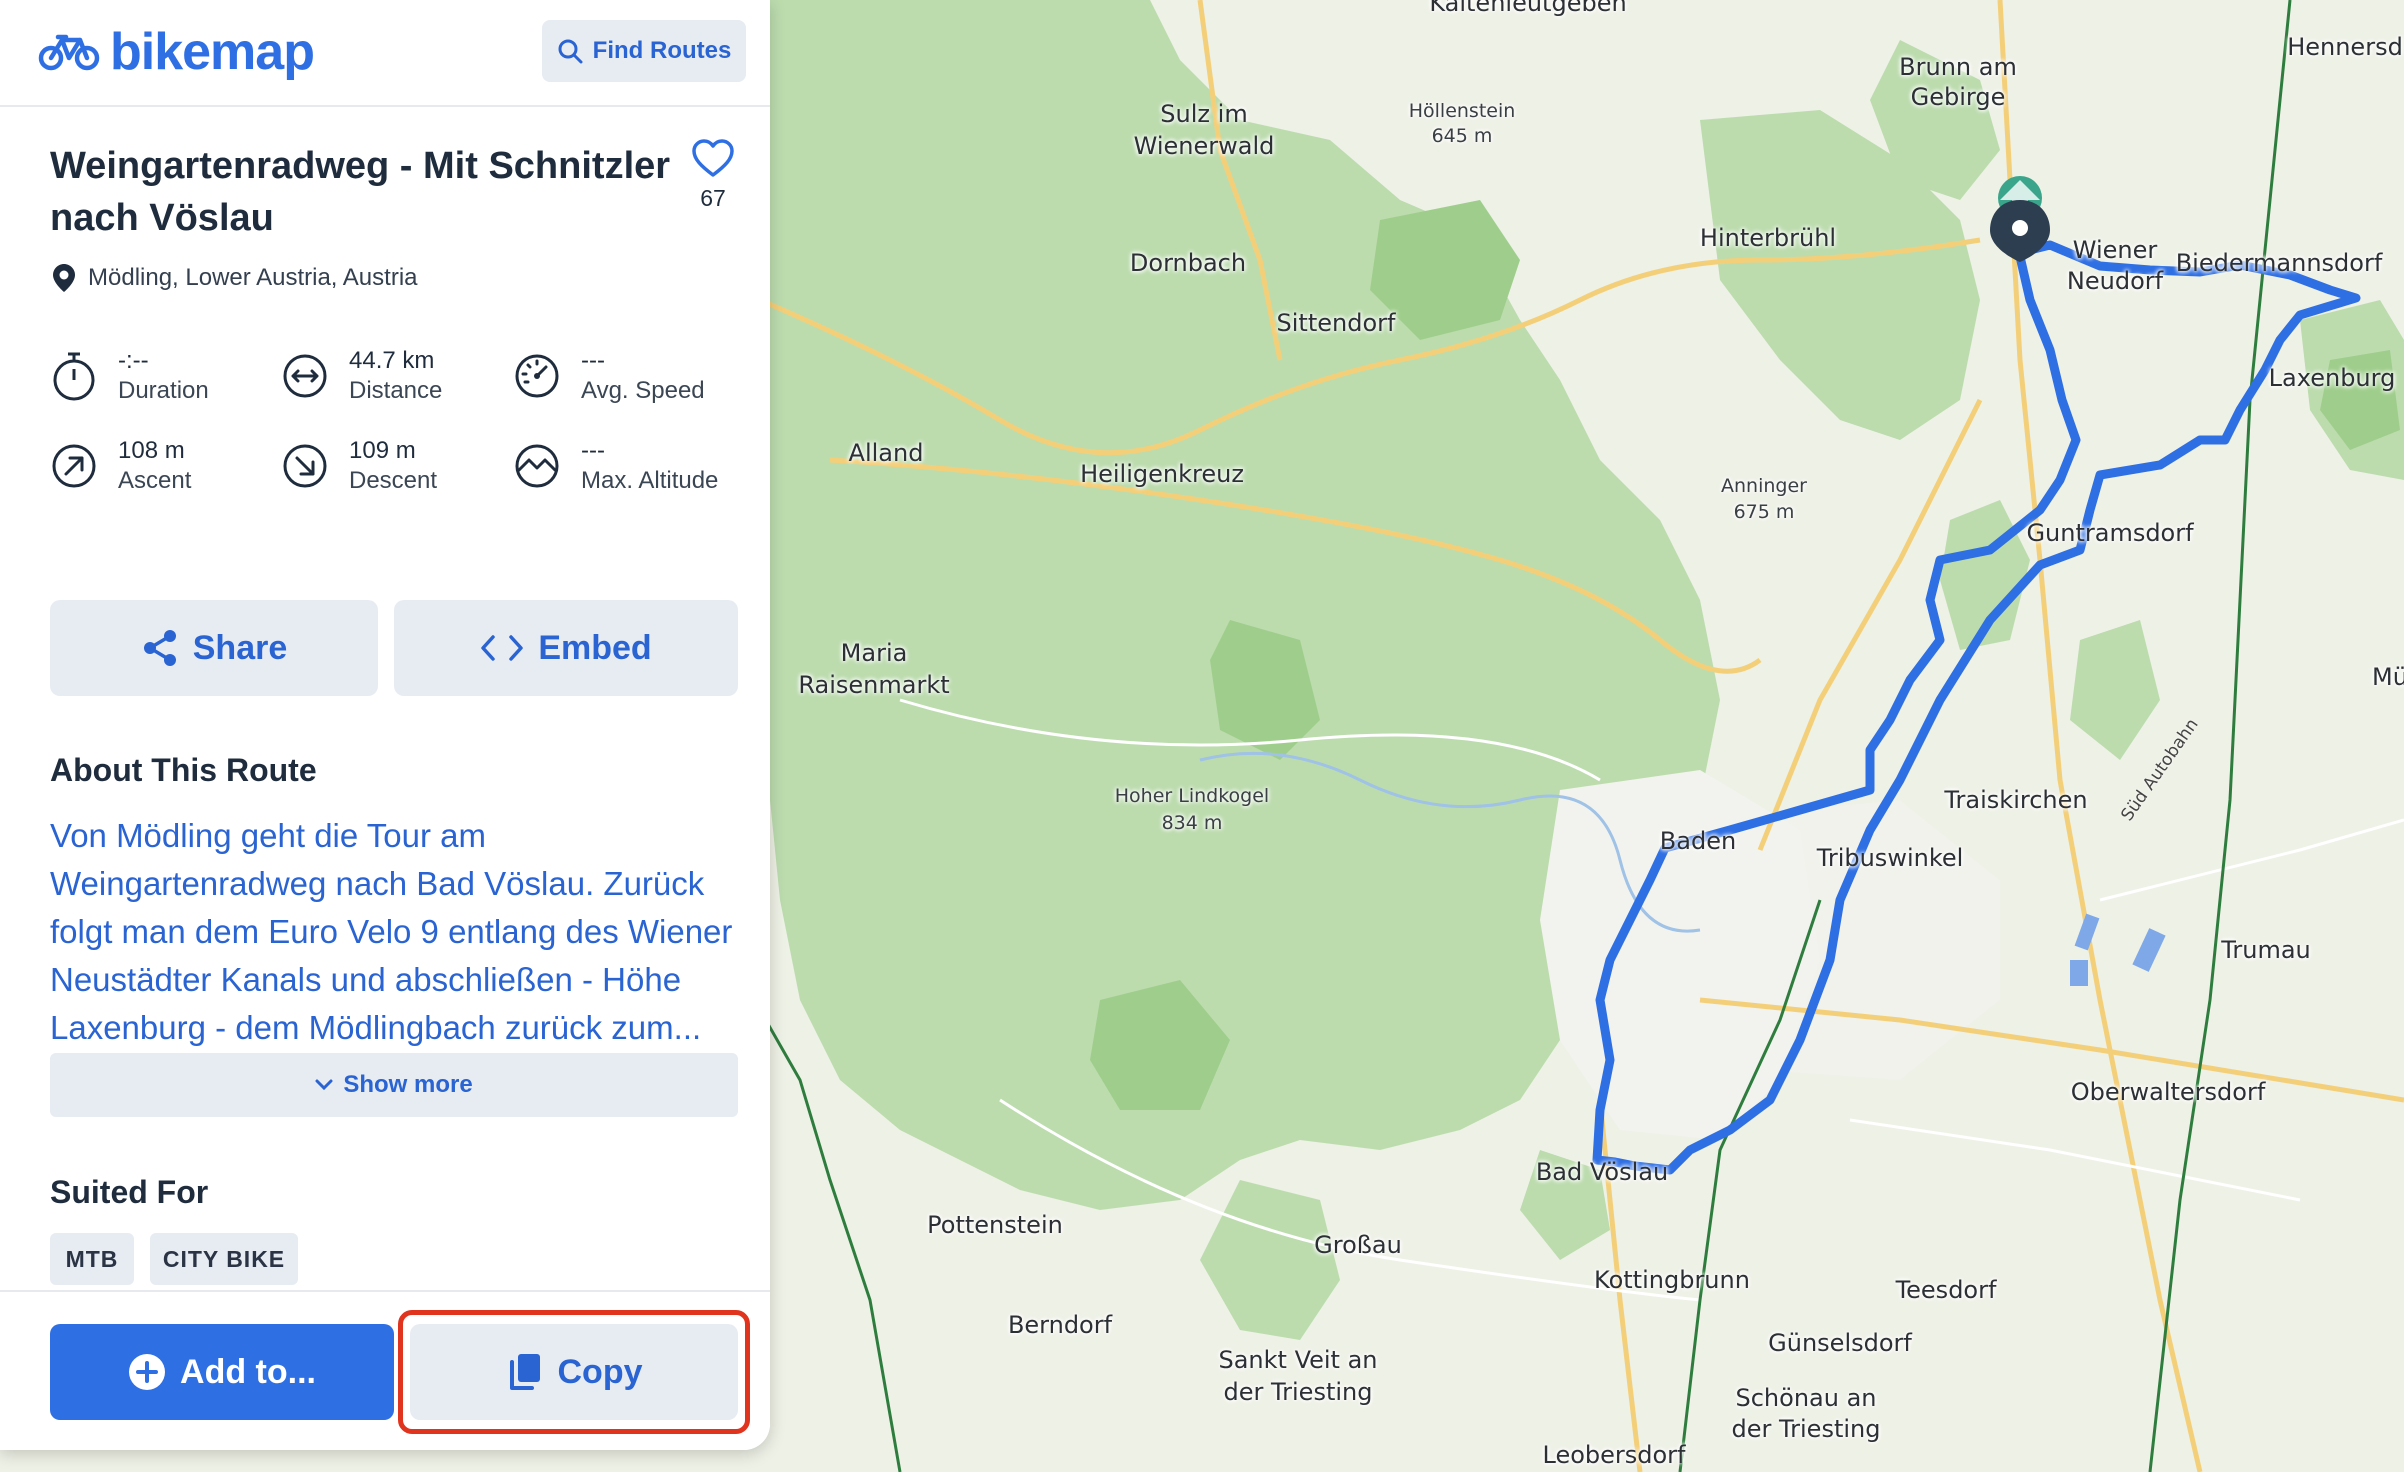  What do you see at coordinates (2266, 950) in the screenshot?
I see `place-label: Trumau` at bounding box center [2266, 950].